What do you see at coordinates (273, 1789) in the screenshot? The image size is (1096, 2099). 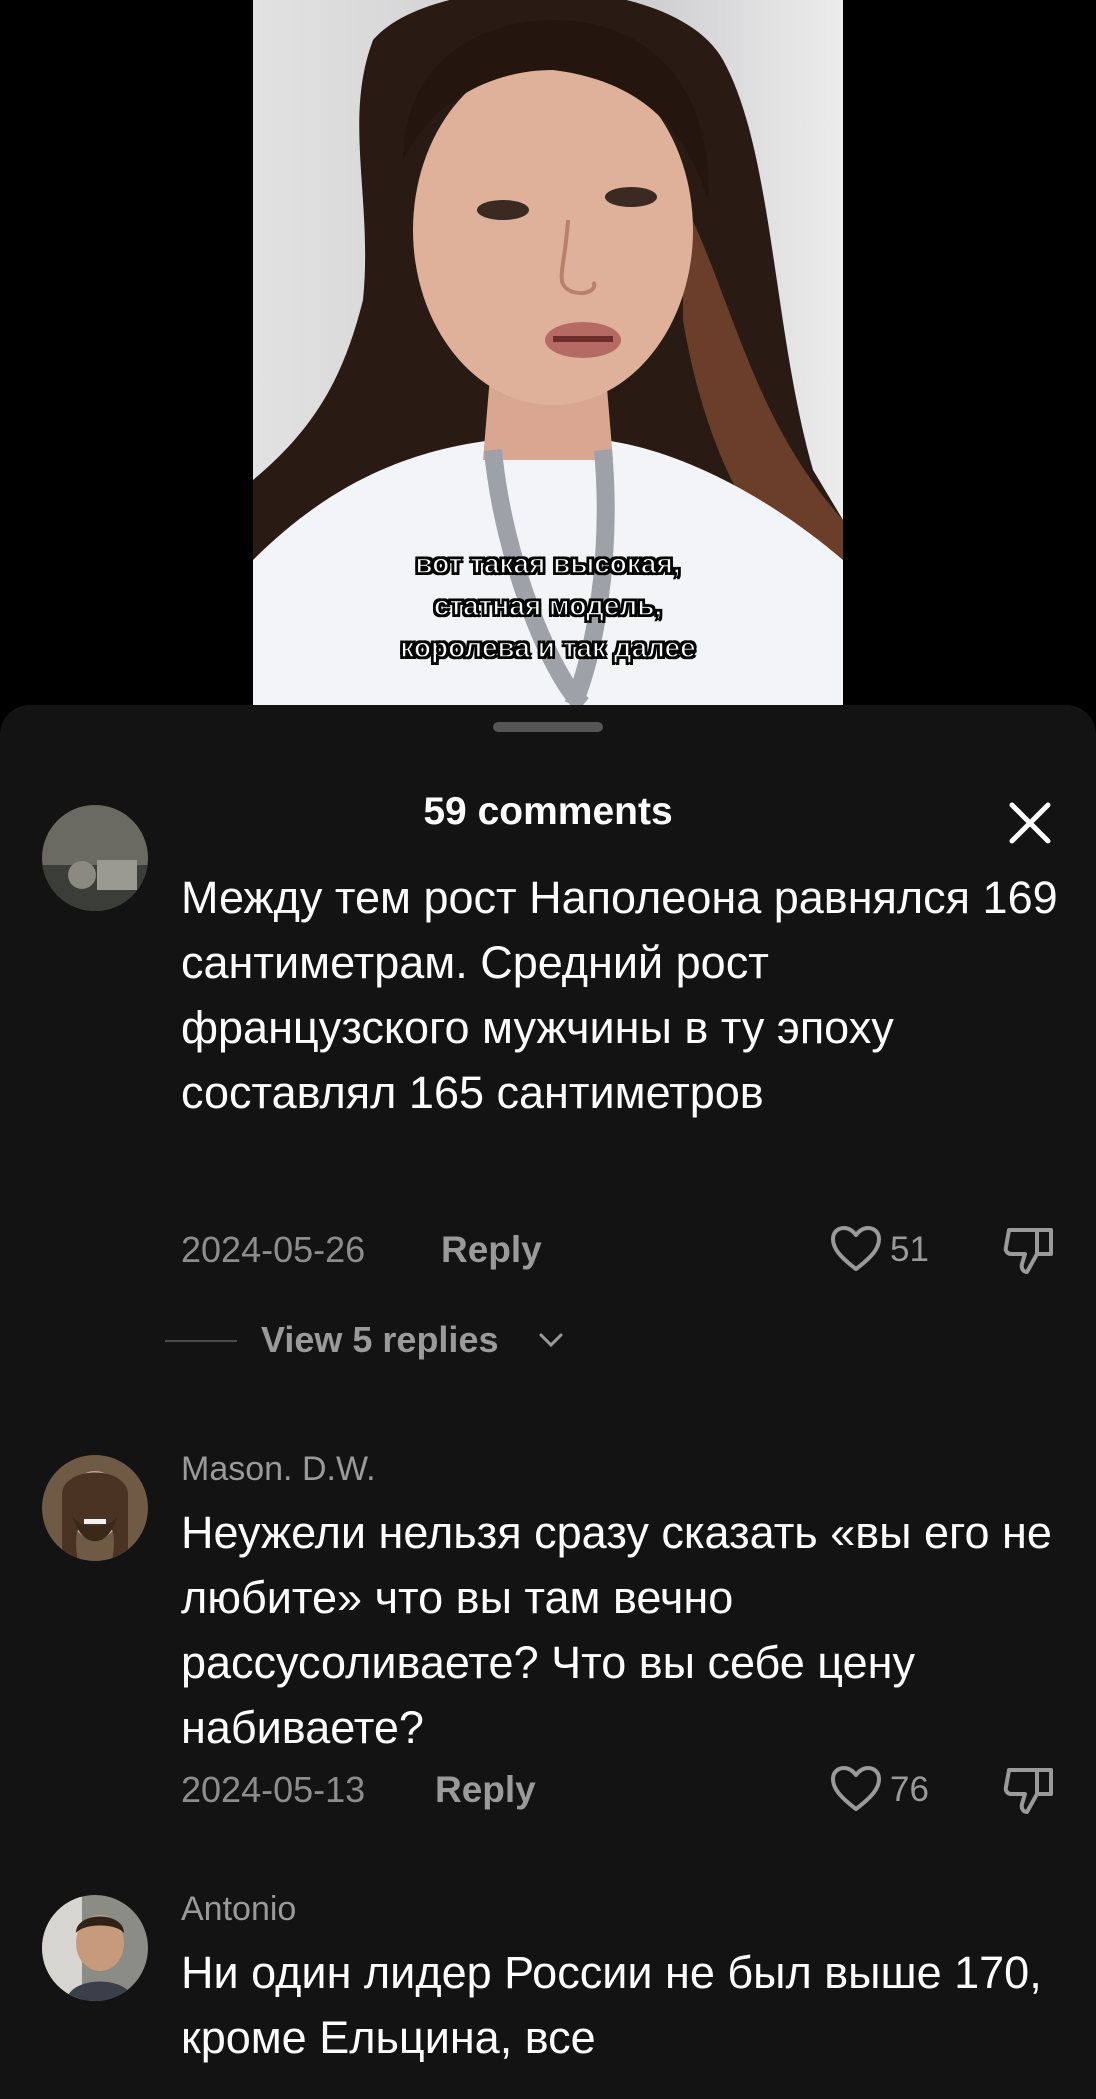 I see `comment-date: 2024-05-13` at bounding box center [273, 1789].